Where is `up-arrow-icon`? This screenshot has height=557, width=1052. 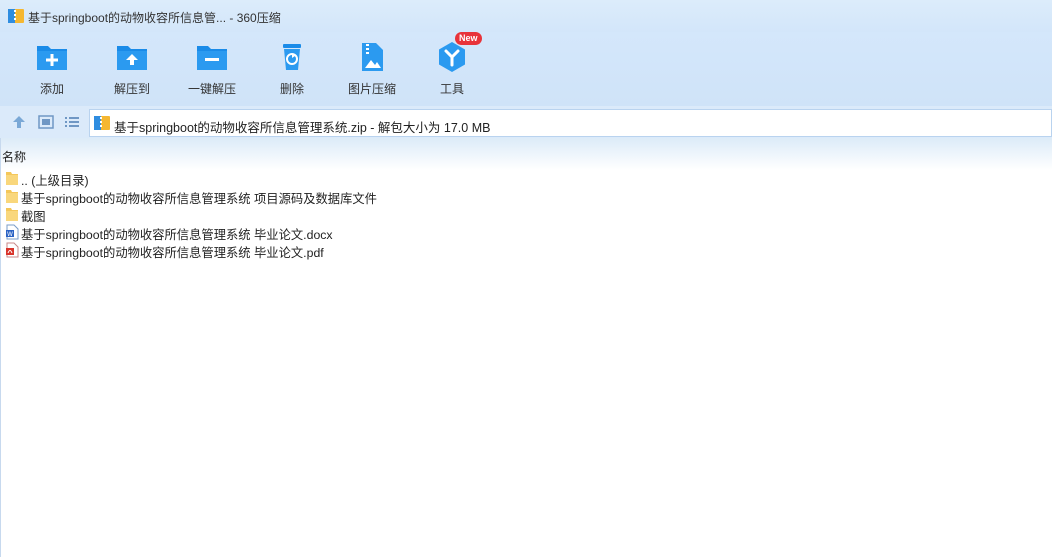
up-arrow-icon is located at coordinates (19, 122).